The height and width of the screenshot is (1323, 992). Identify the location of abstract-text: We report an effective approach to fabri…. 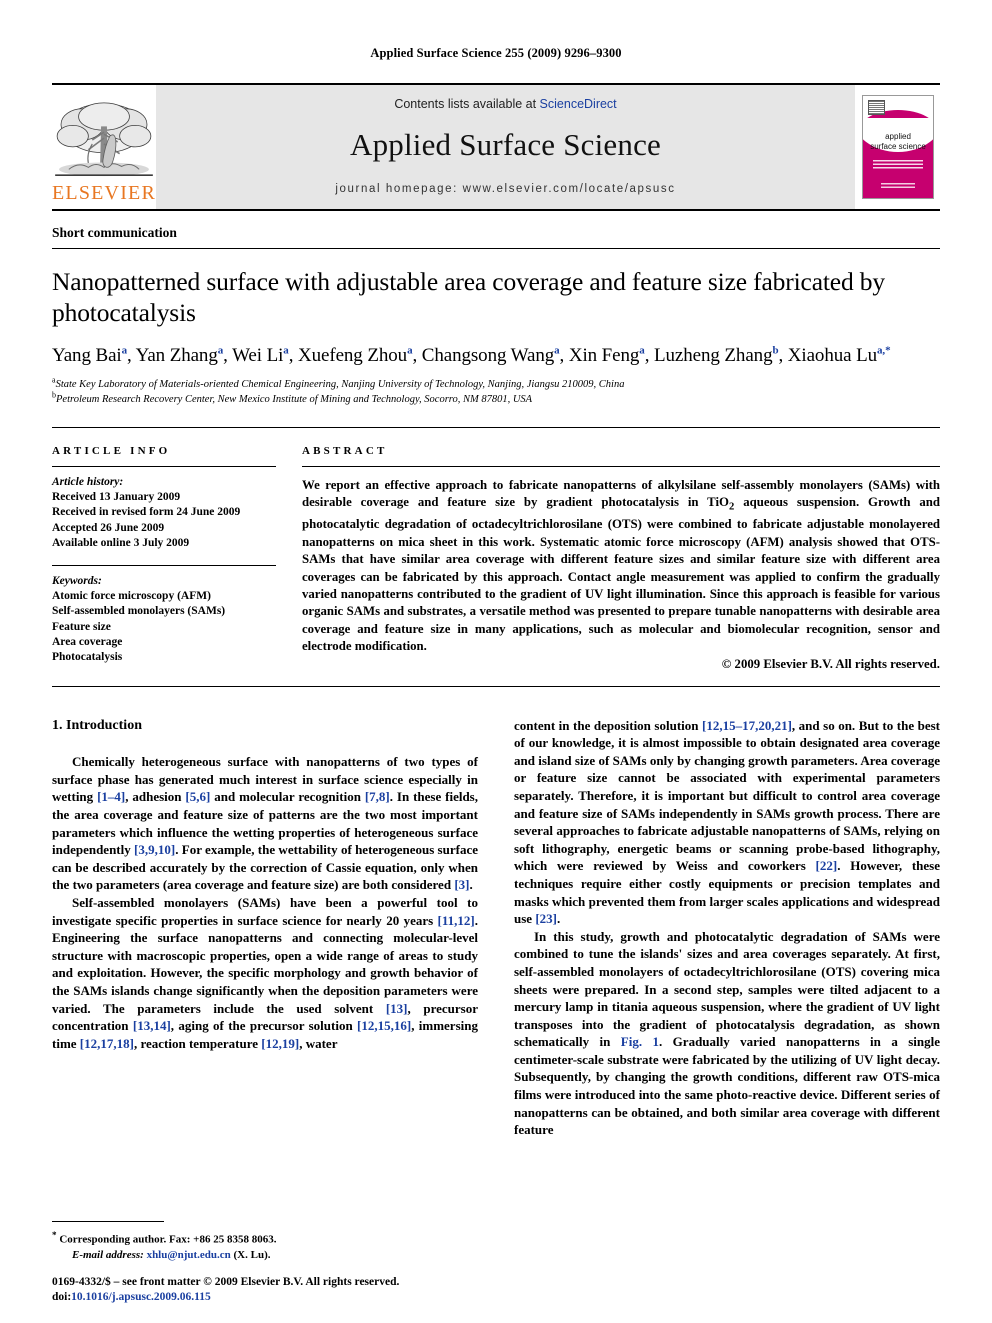
(621, 566).